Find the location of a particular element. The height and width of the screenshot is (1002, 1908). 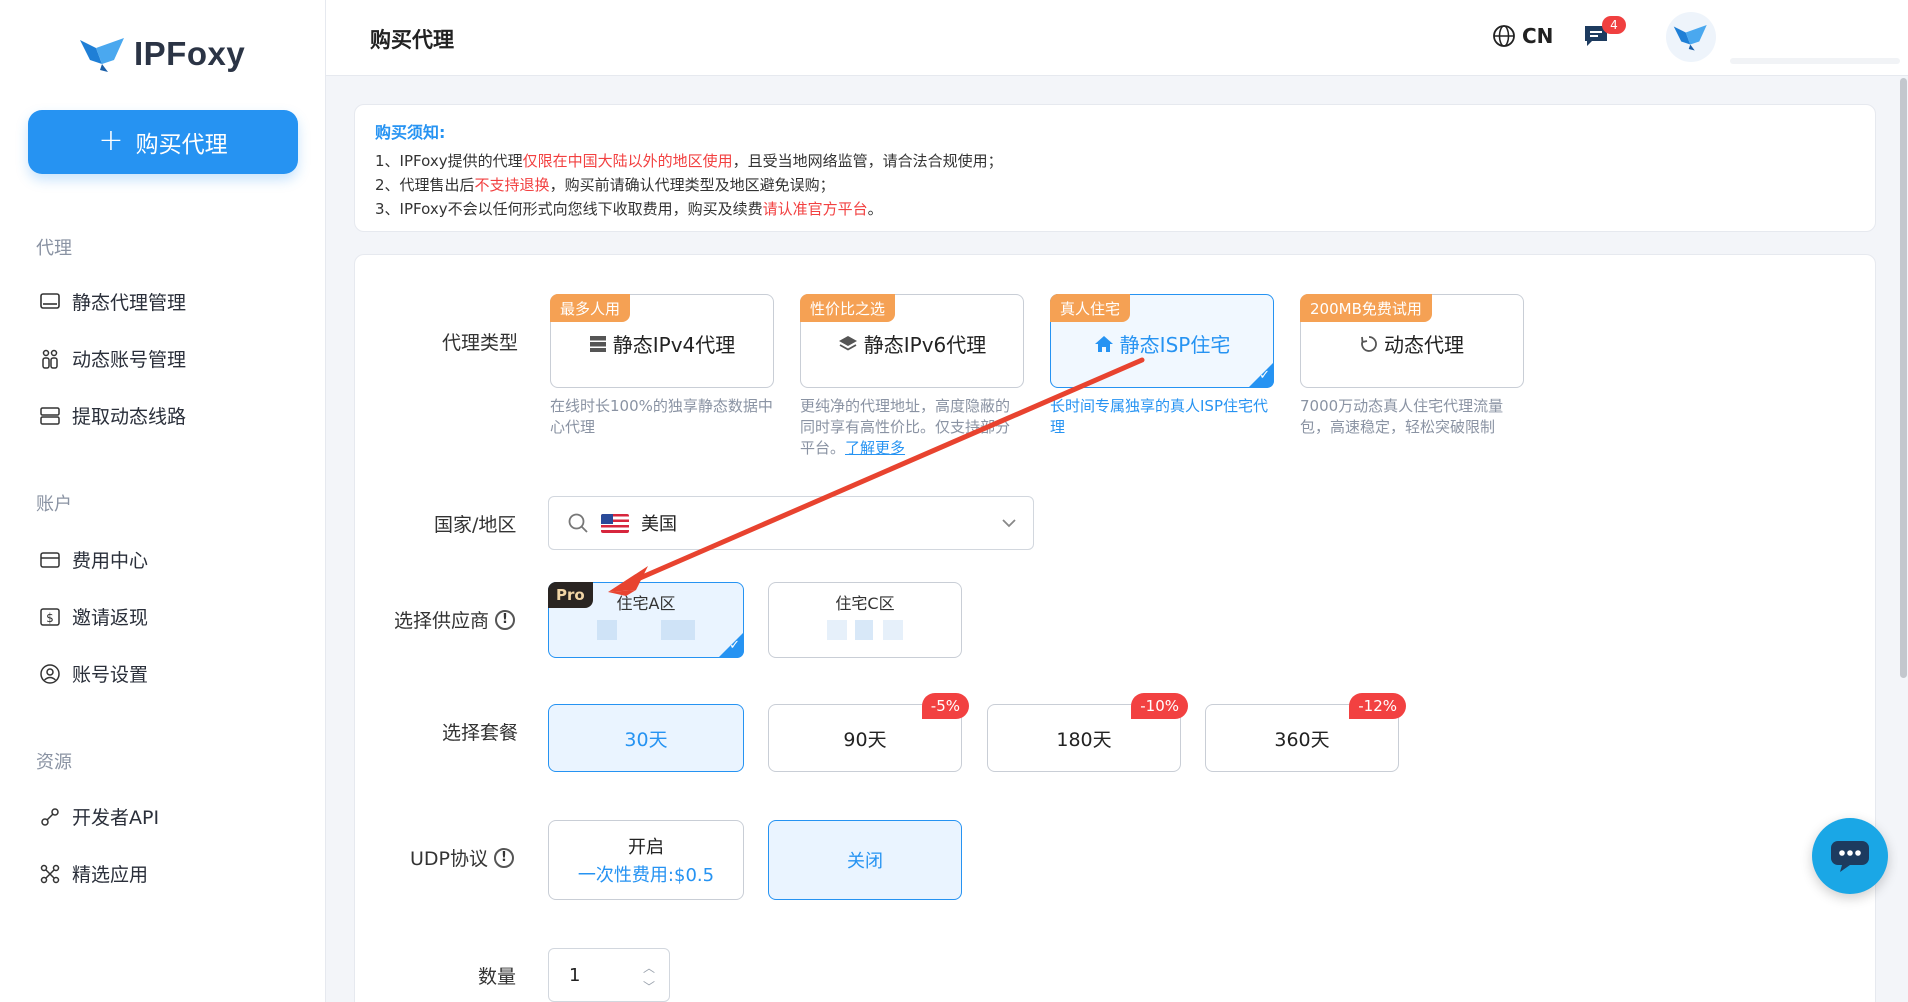

sidebar-item-label: 精选应用 is located at coordinates (110, 875).